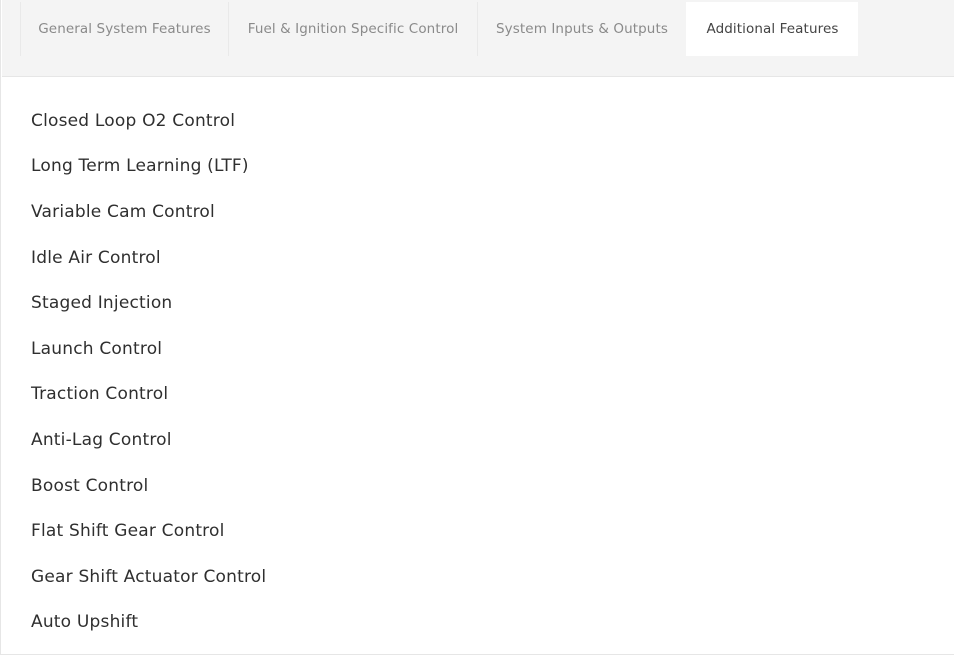 The image size is (954, 655). I want to click on list-item: Idle Air Control, so click(96, 257).